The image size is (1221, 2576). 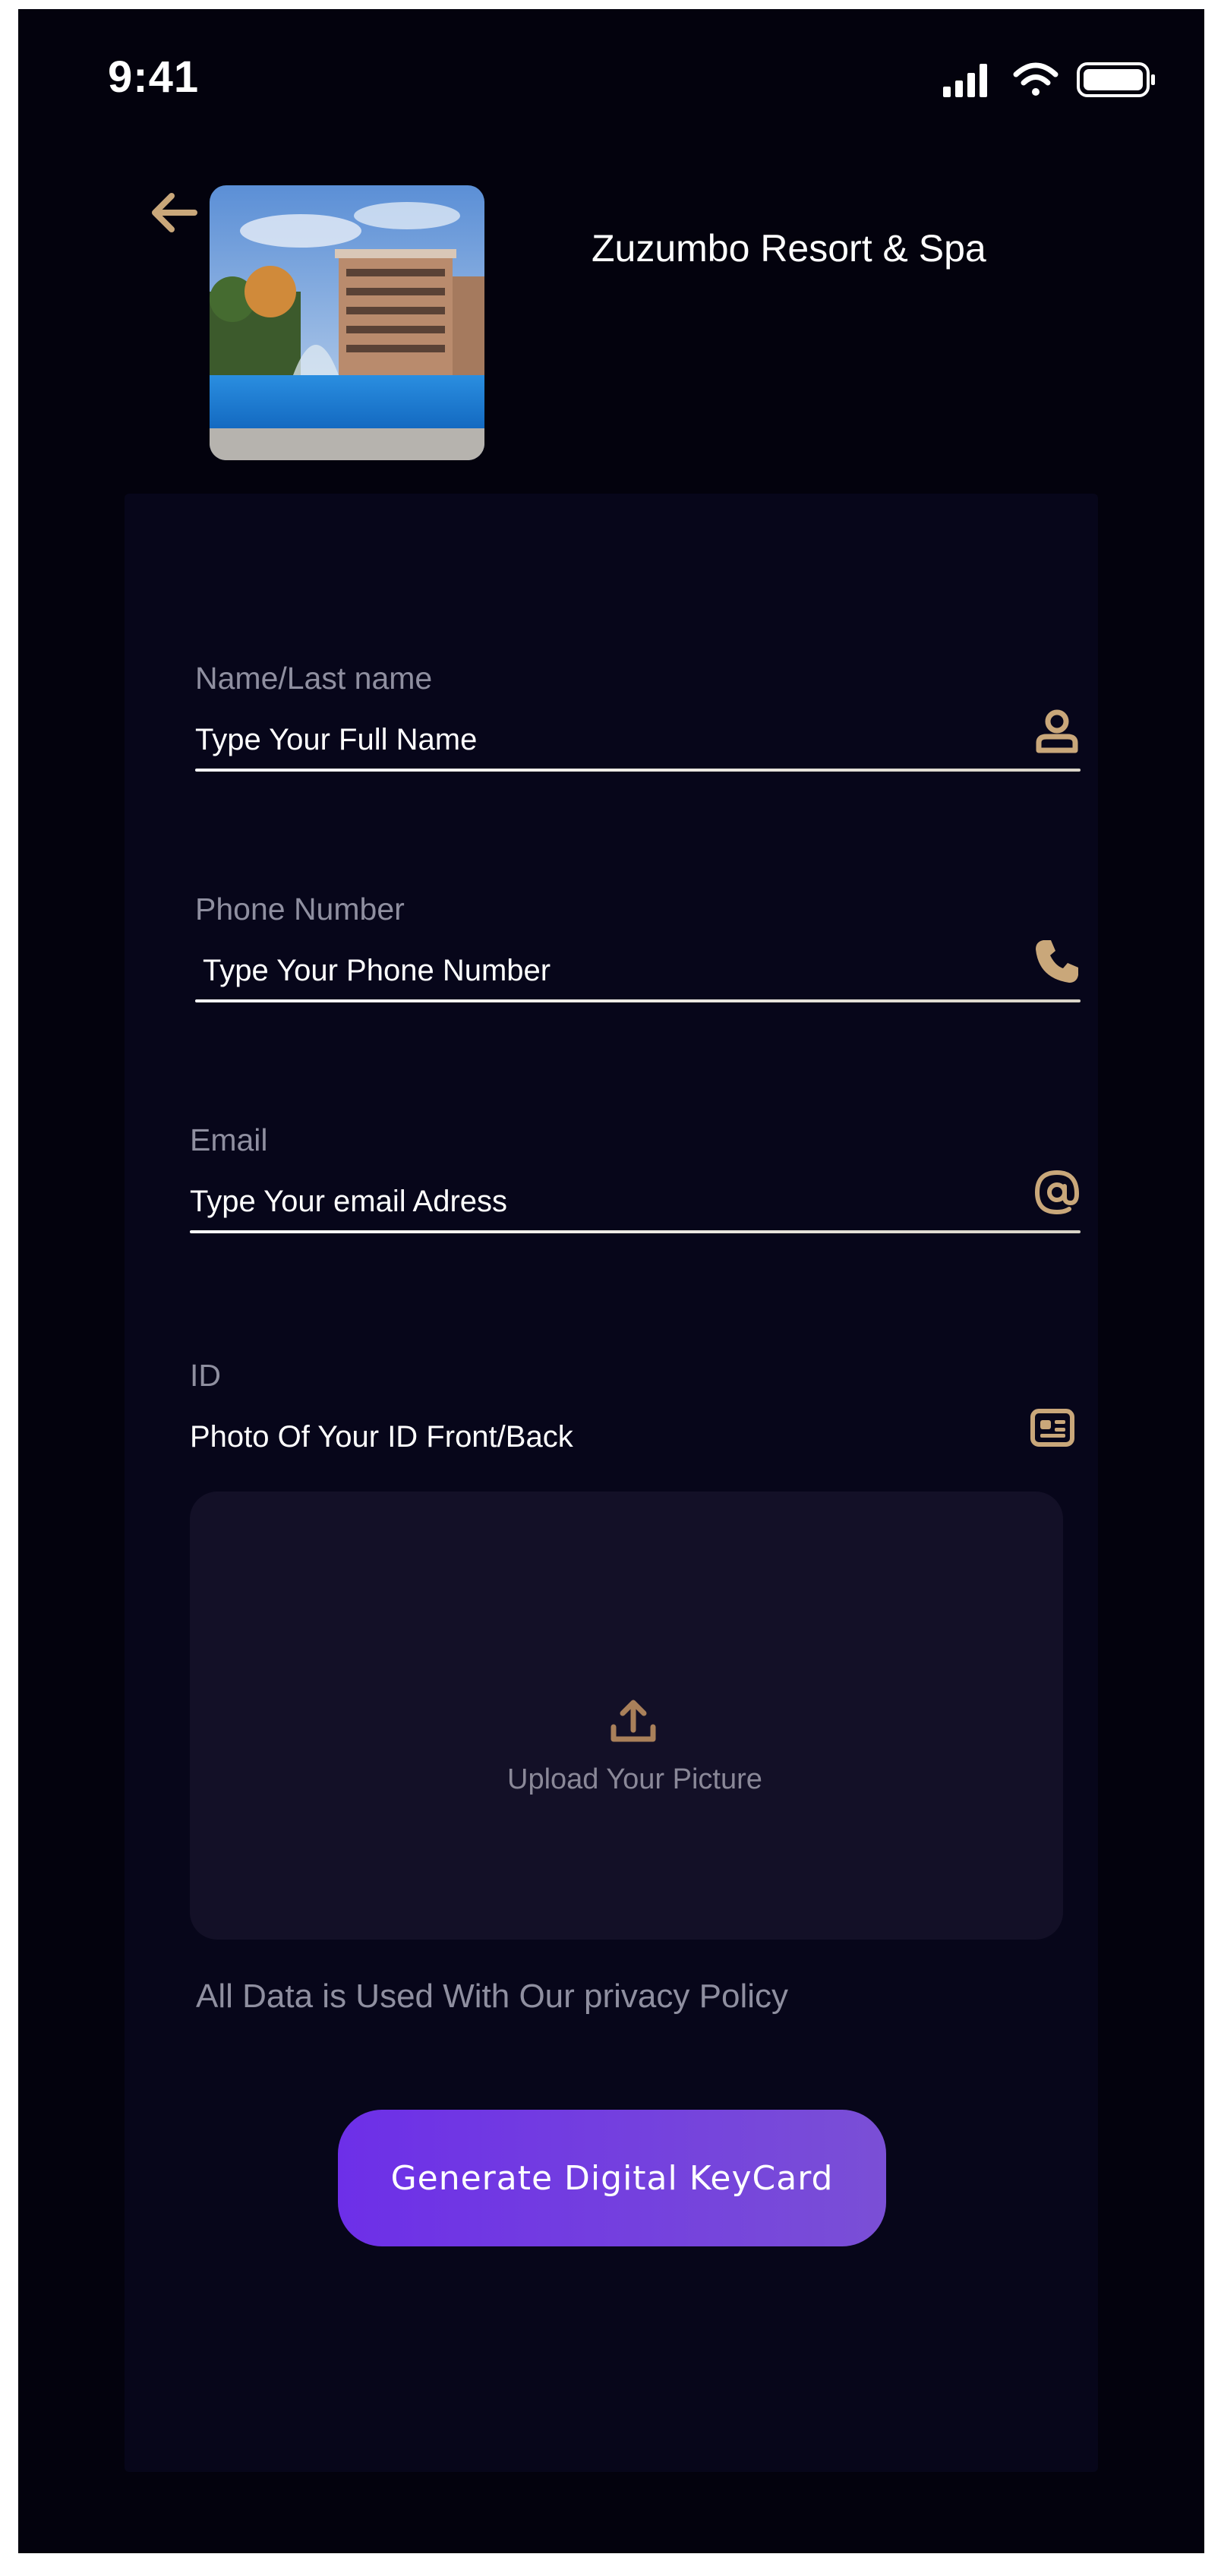 I want to click on upload-icon, so click(x=633, y=1721).